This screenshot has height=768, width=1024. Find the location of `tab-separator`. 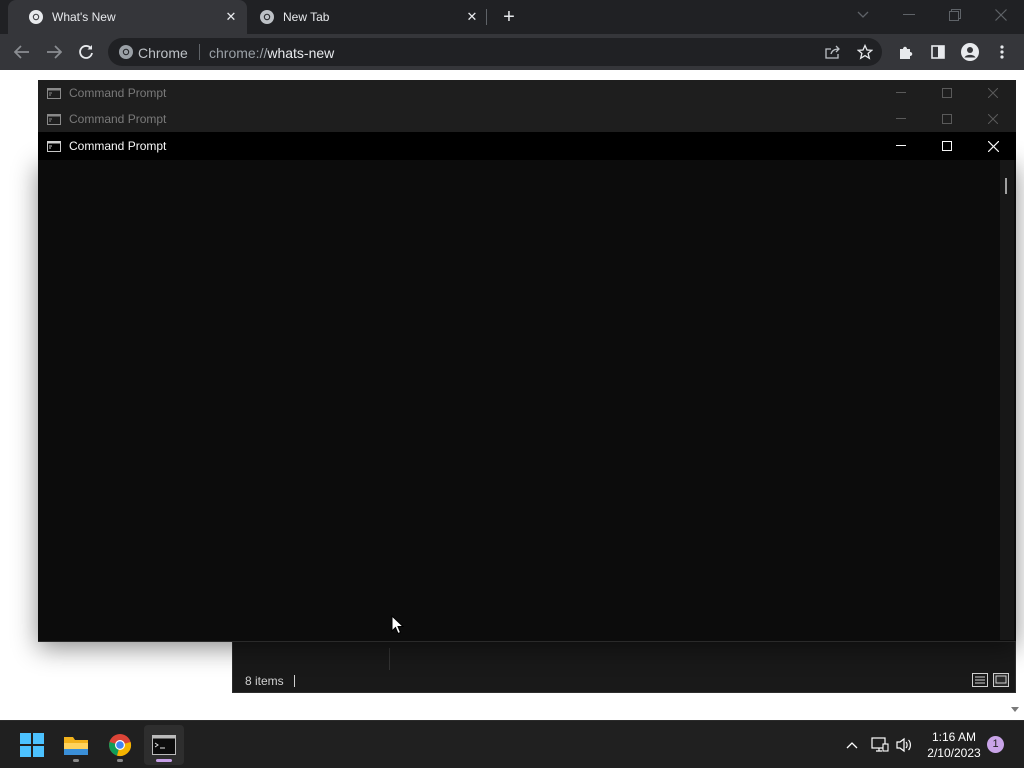

tab-separator is located at coordinates (486, 17).